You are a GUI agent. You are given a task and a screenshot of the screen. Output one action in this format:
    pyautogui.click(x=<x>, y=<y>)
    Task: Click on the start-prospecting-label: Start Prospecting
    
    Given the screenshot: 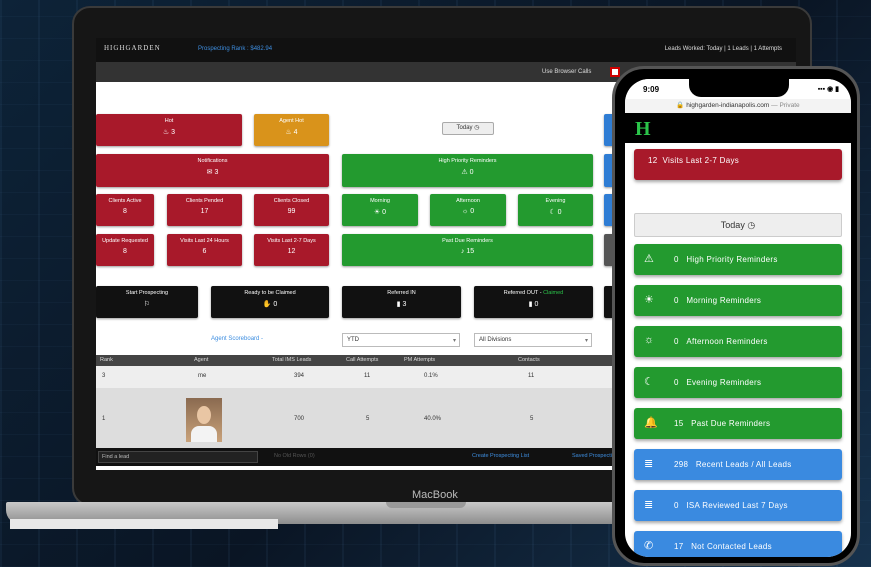 What is the action you would take?
    pyautogui.click(x=147, y=293)
    